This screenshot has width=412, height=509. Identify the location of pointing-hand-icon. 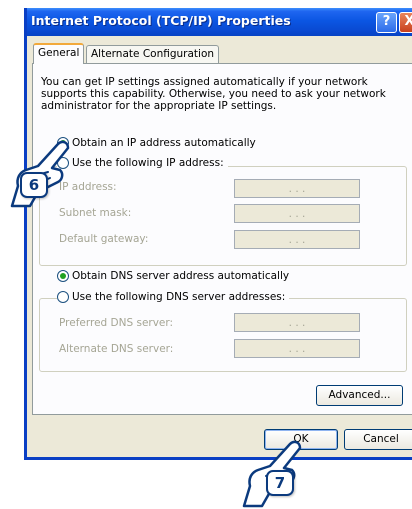
(272, 474).